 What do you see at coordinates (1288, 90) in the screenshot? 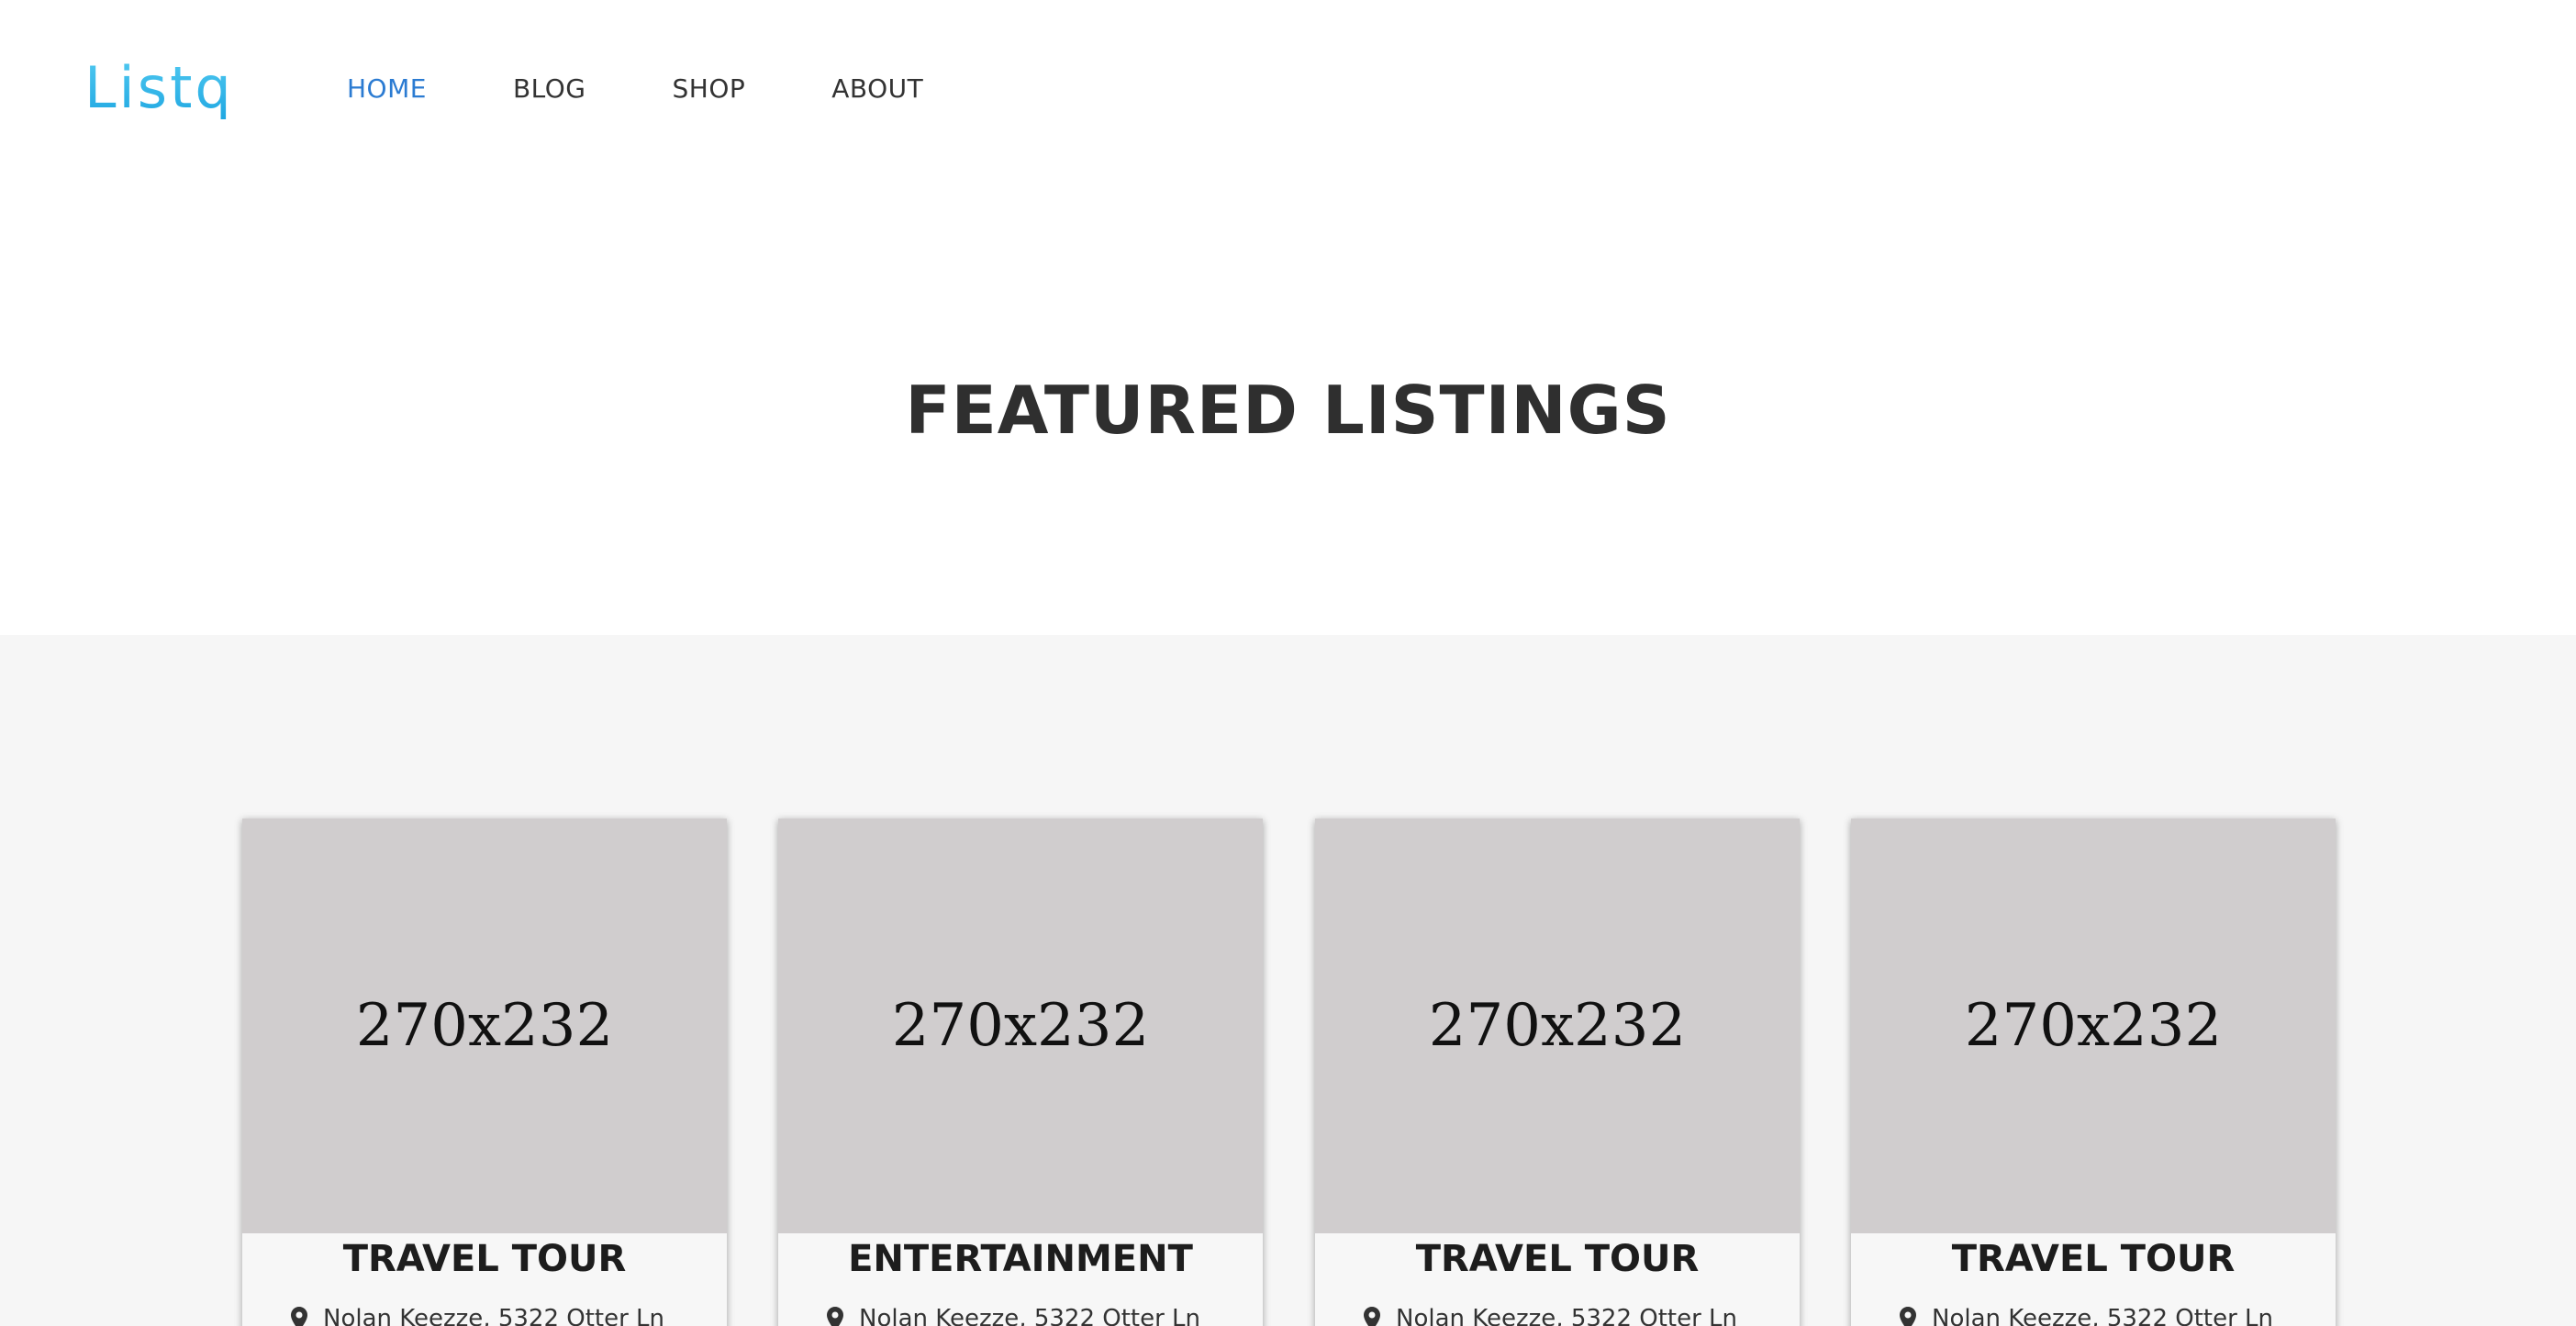
I see `site-header: Listq HOME BLOG SHOP ABOUT` at bounding box center [1288, 90].